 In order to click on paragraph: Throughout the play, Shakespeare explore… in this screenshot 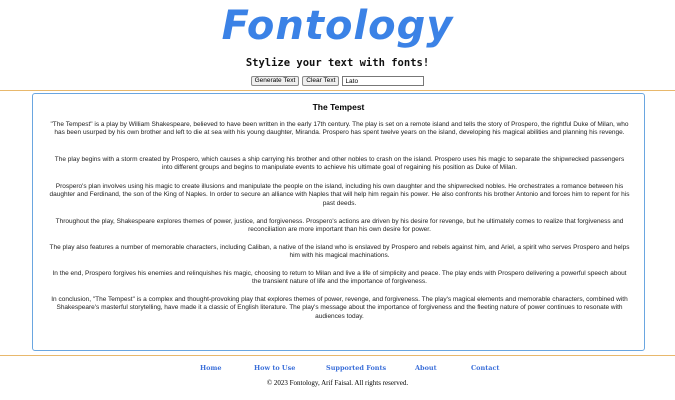, I will do `click(339, 226)`.